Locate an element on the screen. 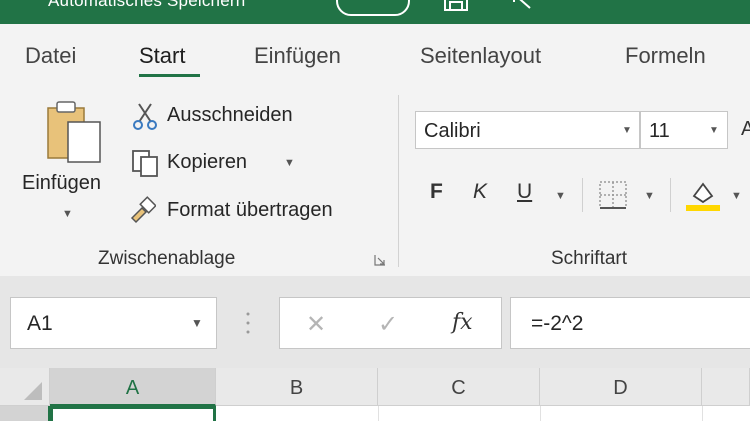 Image resolution: width=750 pixels, height=421 pixels. fill-color-icon is located at coordinates (703, 195).